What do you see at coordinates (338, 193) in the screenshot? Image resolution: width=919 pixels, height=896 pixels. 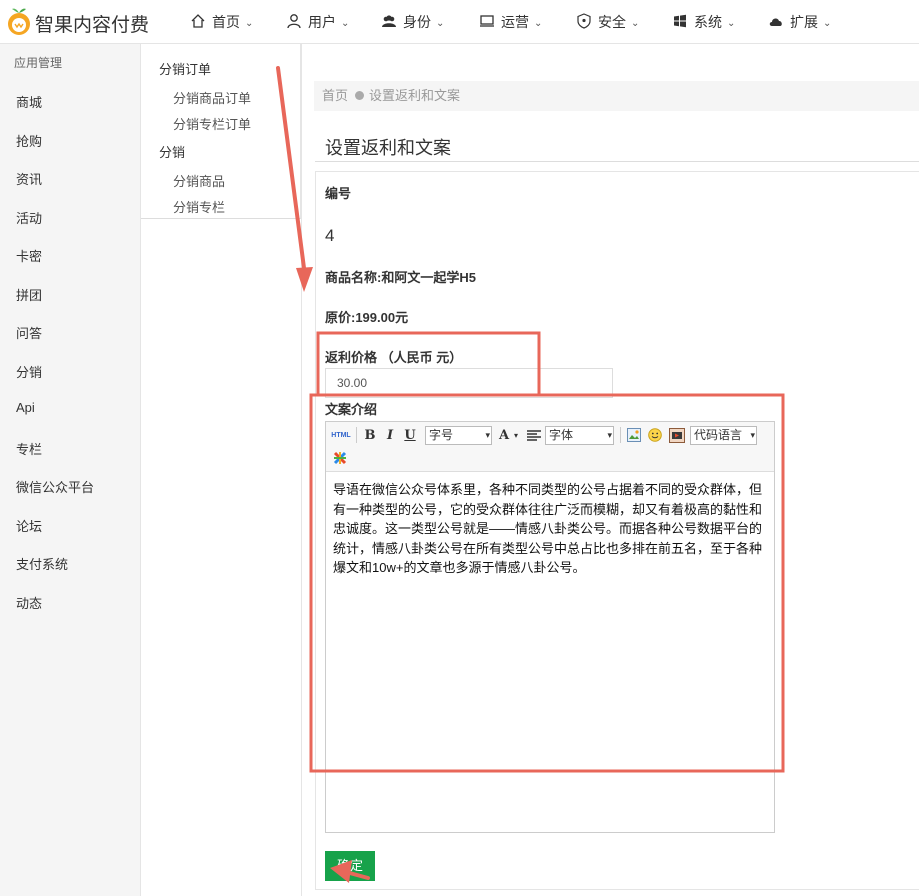 I see `id-label: 编号` at bounding box center [338, 193].